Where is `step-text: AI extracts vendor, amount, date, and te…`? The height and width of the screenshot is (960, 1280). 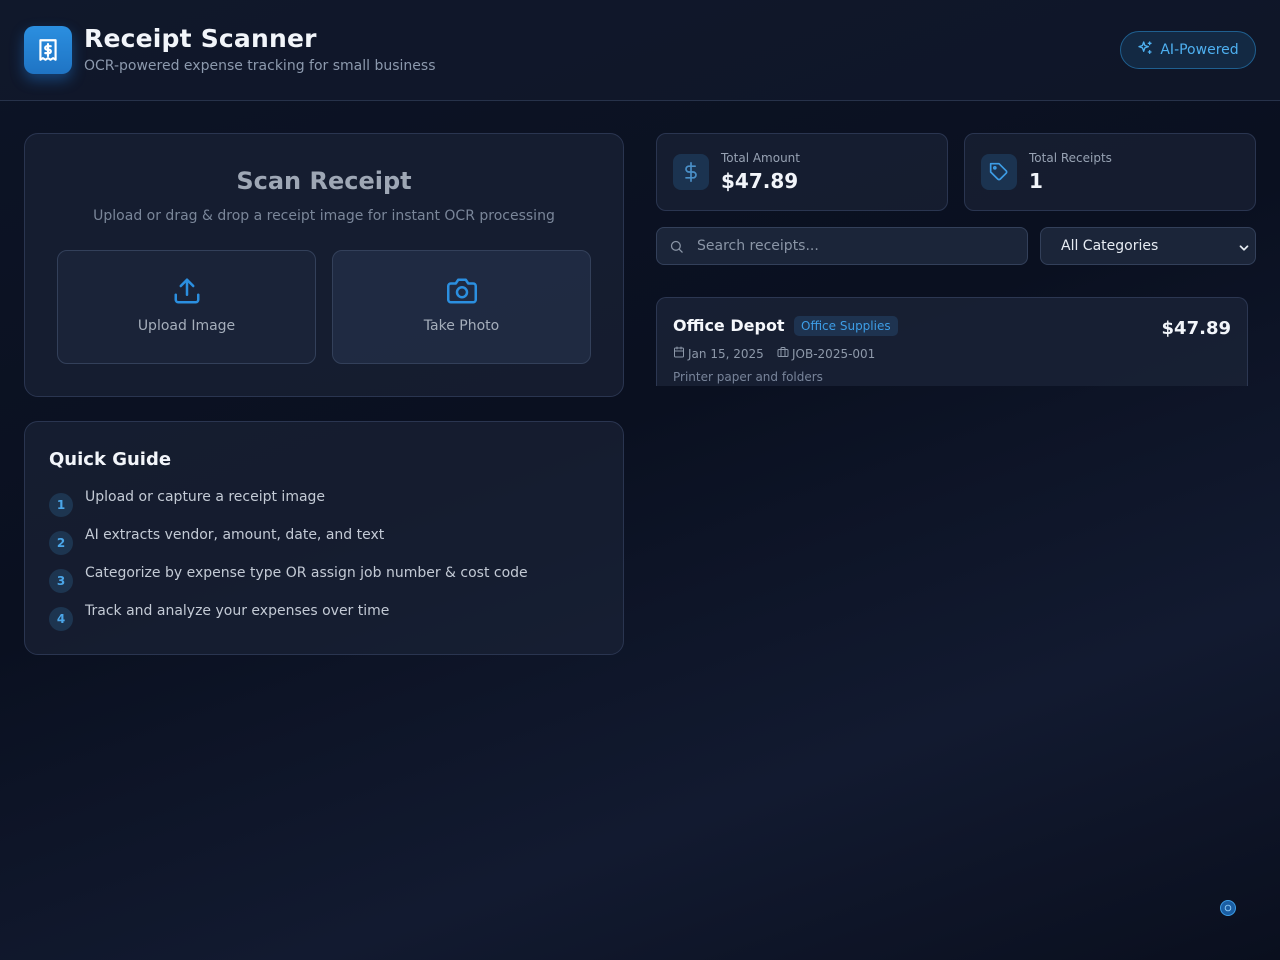
step-text: AI extracts vendor, amount, date, and te… is located at coordinates (235, 535).